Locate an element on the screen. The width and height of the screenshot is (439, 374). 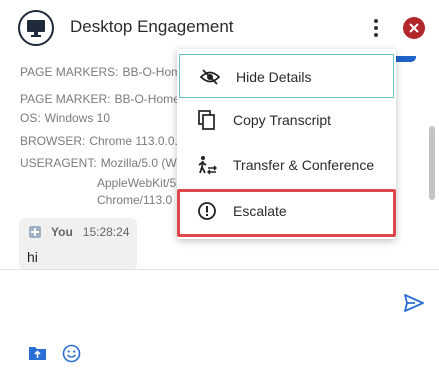
eye-off-icon is located at coordinates (210, 77).